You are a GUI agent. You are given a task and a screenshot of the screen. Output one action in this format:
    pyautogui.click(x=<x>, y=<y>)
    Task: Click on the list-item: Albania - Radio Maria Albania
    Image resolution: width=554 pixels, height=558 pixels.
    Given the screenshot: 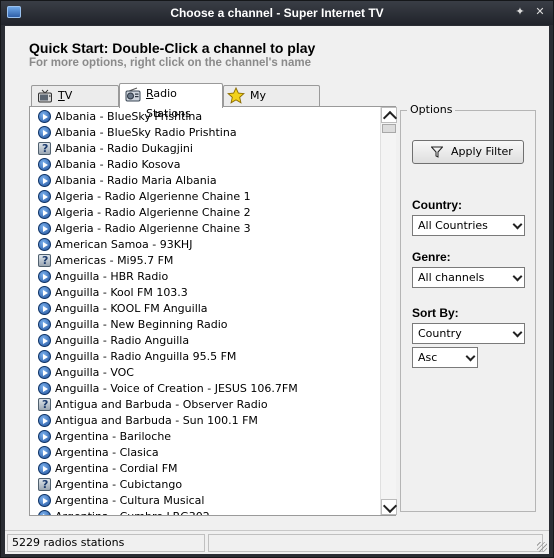 What is the action you would take?
    pyautogui.click(x=206, y=181)
    